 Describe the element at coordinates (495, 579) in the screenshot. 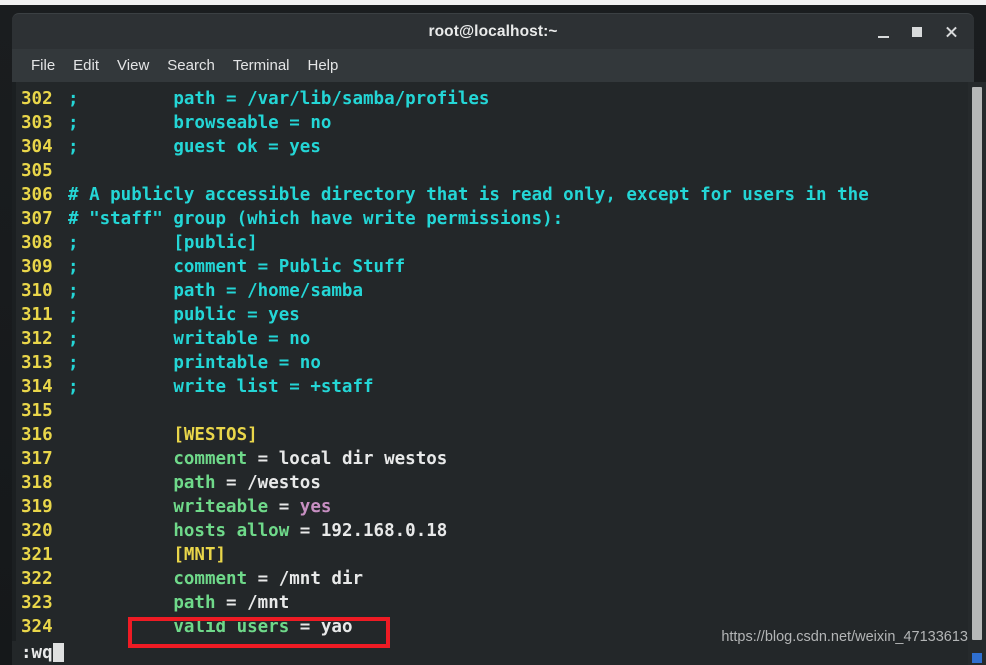

I see `editor-line: 322 comment = /mnt dir` at that location.